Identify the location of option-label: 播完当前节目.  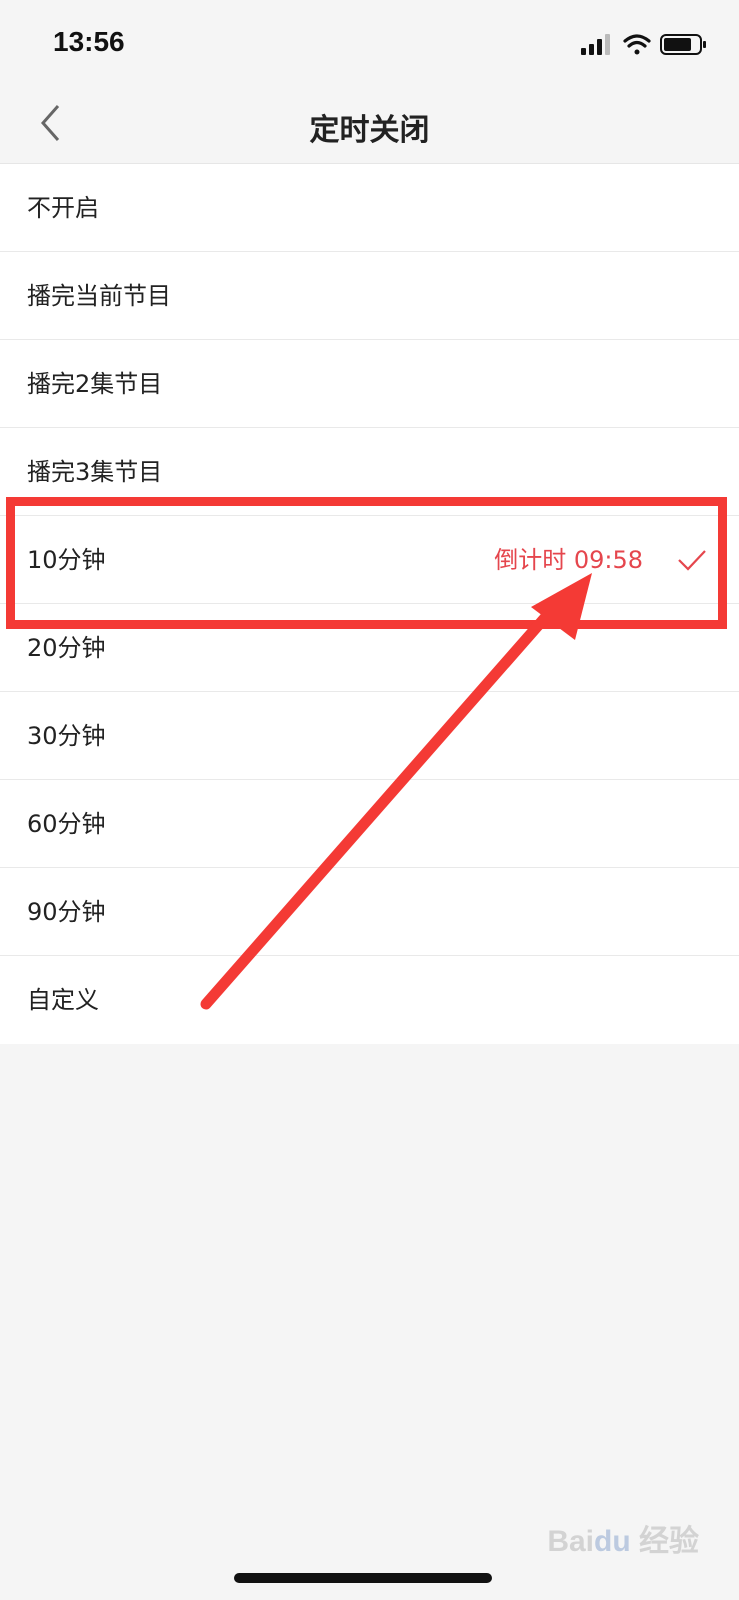
(99, 296).